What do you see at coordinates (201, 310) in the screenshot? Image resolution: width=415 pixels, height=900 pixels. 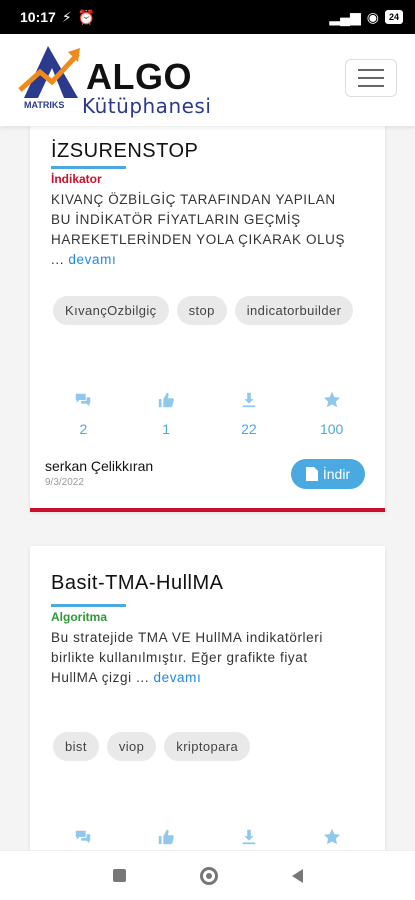 I see `tag-chip: stop` at bounding box center [201, 310].